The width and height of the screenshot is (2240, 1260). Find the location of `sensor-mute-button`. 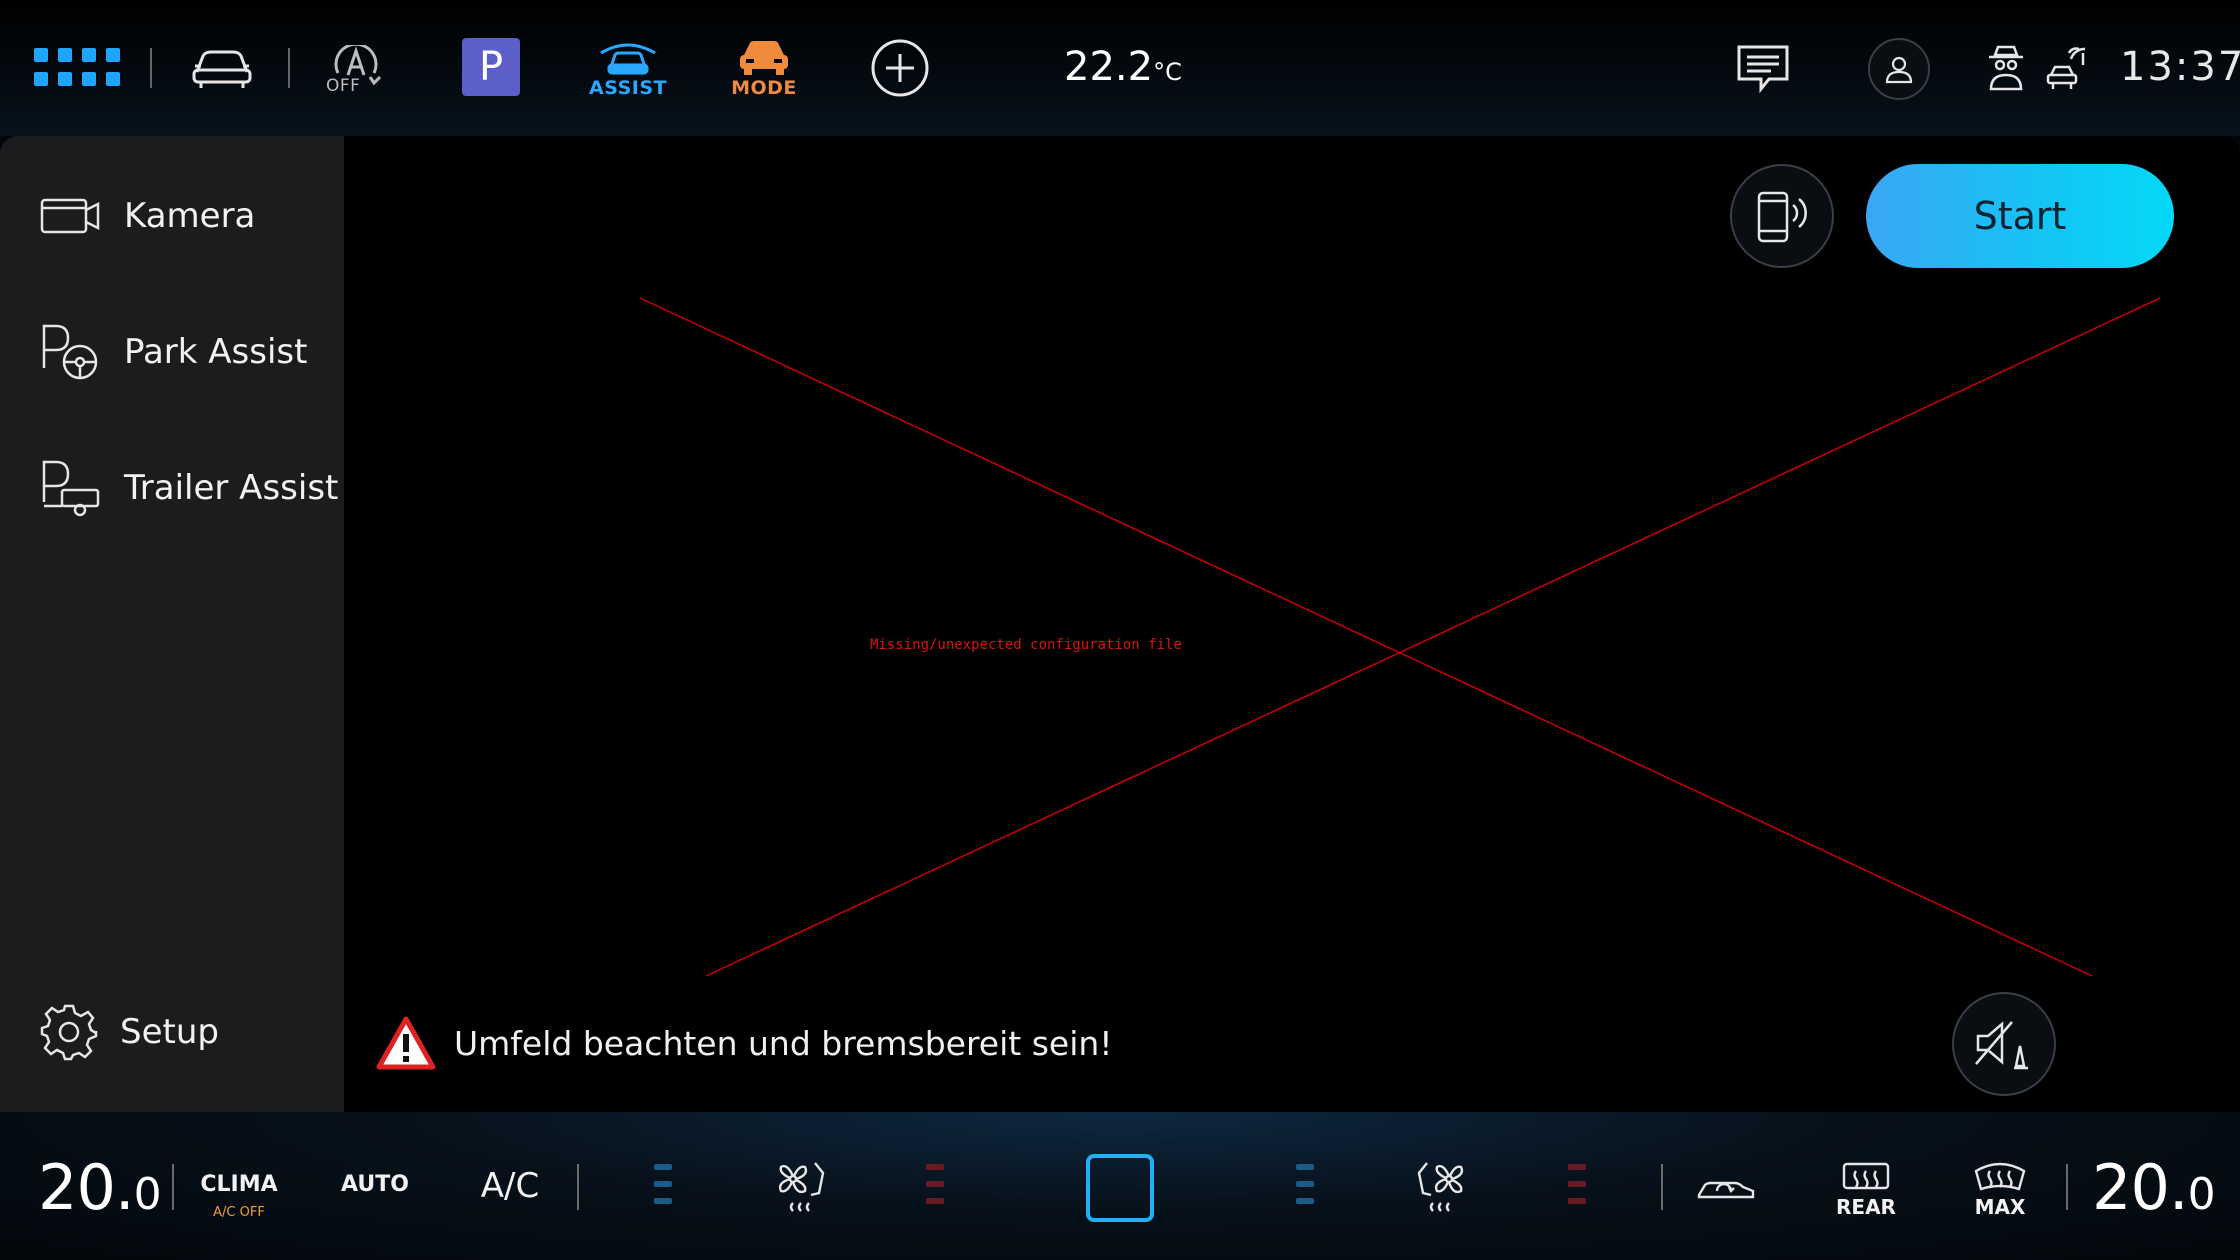

sensor-mute-button is located at coordinates (2004, 1044).